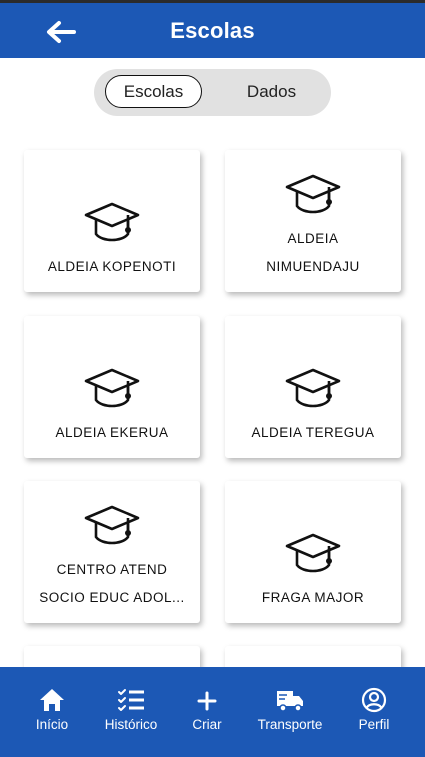 The width and height of the screenshot is (425, 757). I want to click on nav-label: Perfil, so click(374, 724).